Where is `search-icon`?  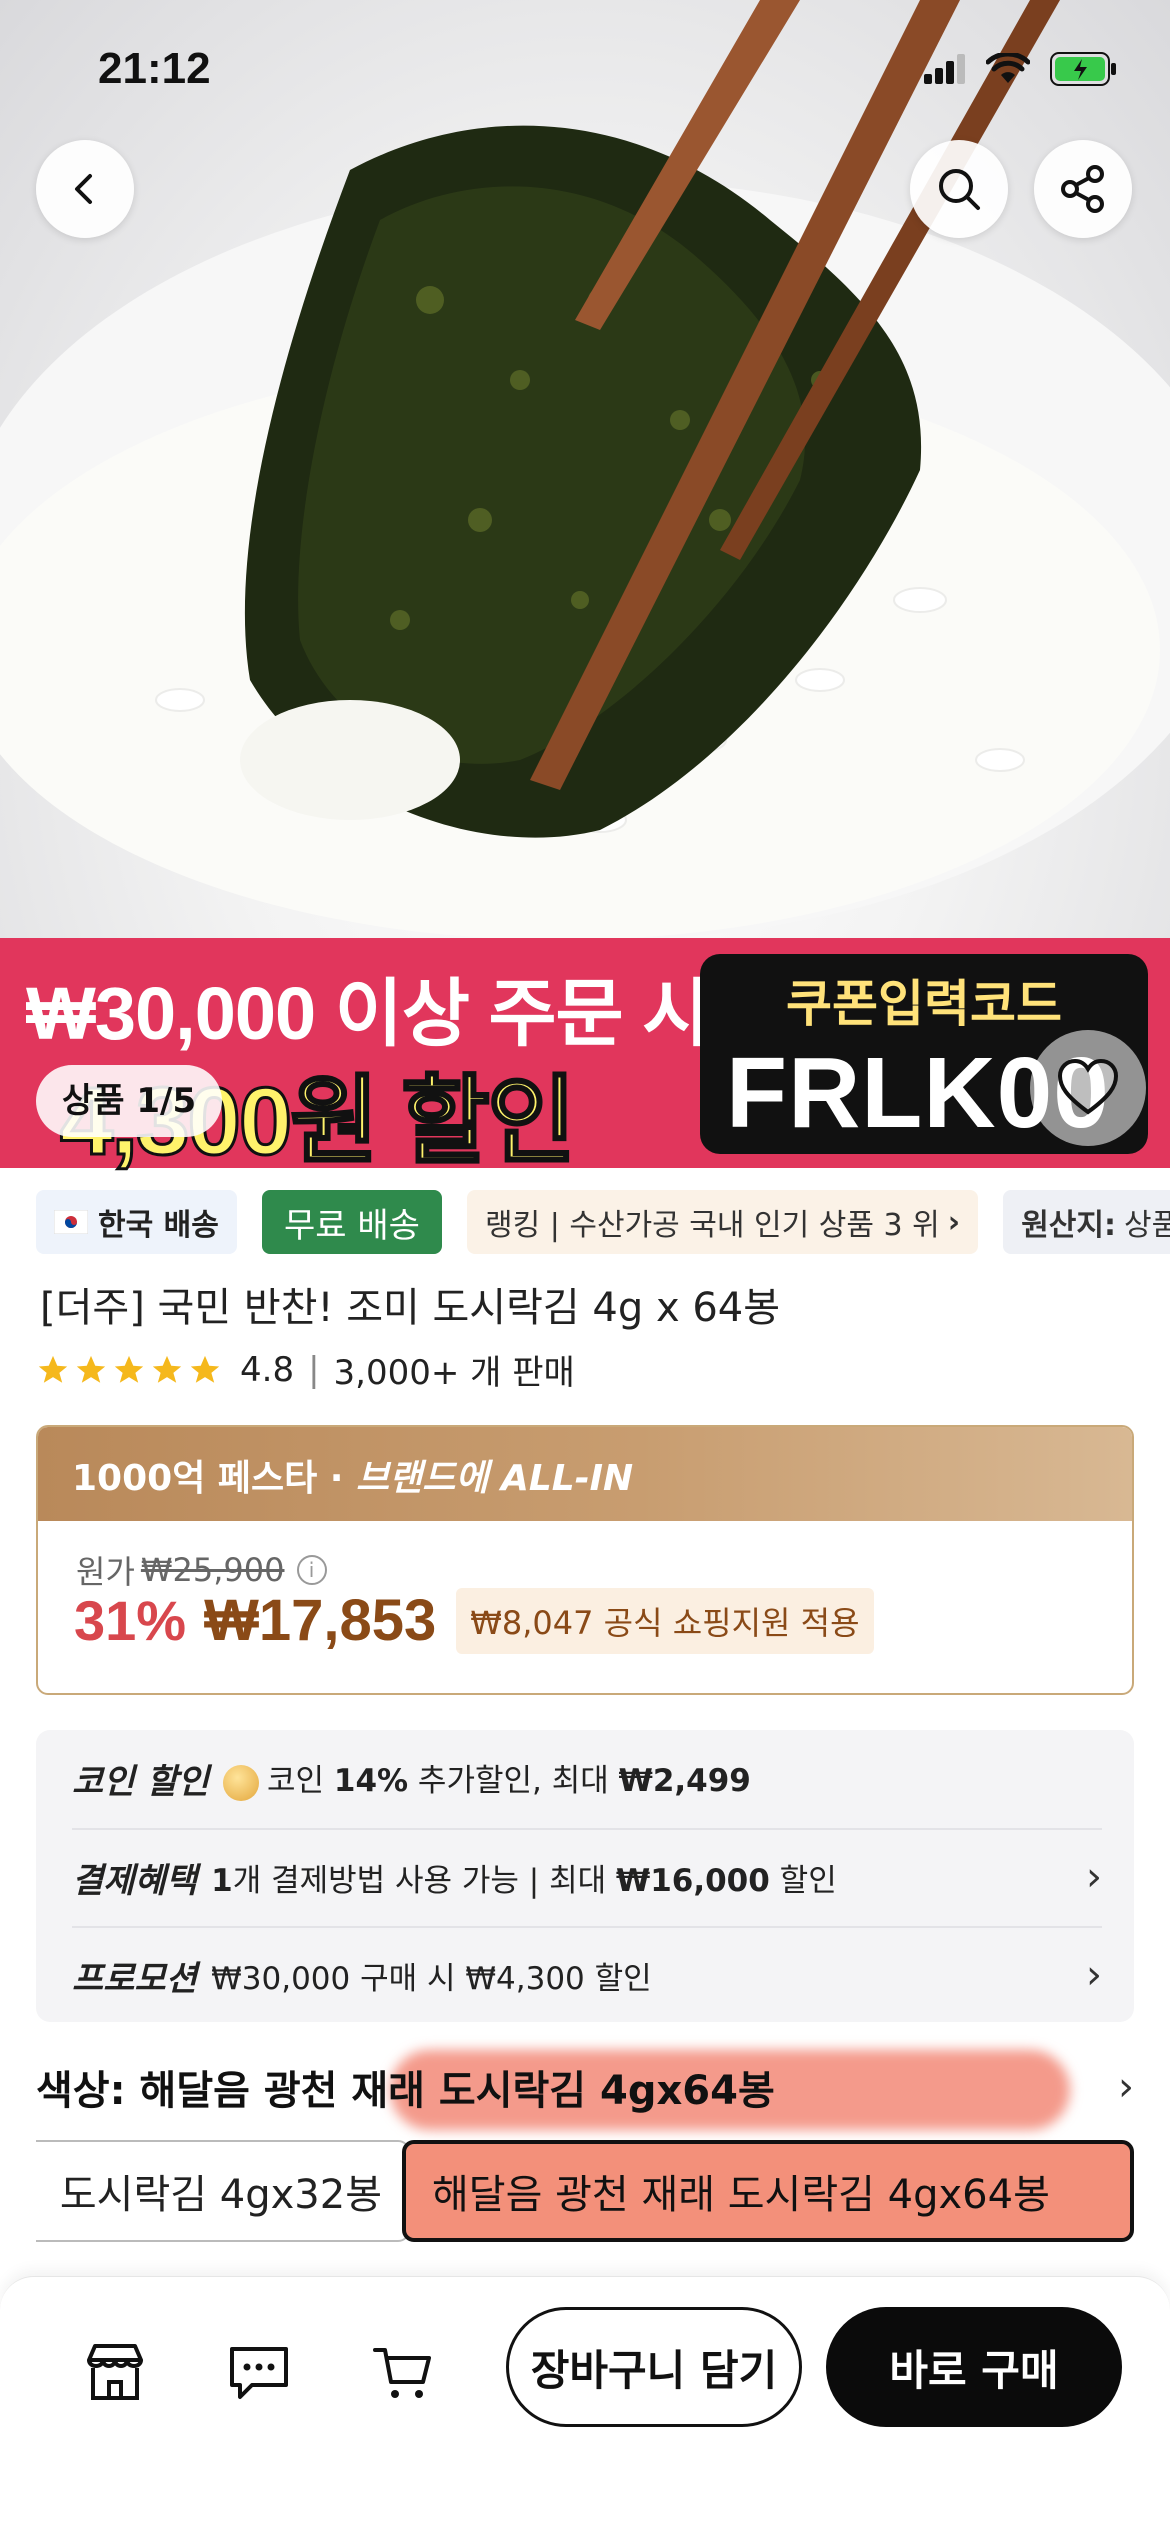 search-icon is located at coordinates (959, 189).